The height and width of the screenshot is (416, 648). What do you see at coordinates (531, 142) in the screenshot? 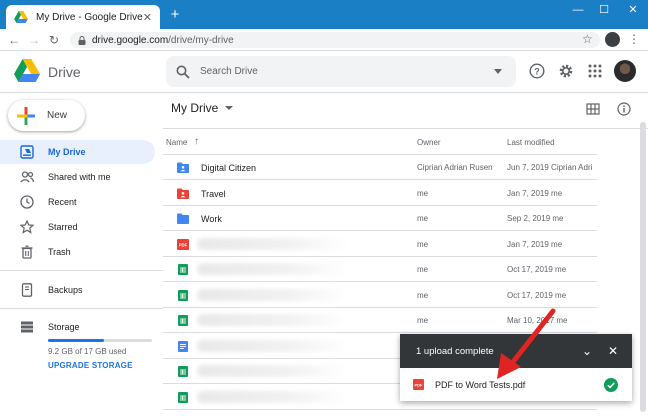
I see `column-header-modified: Last modified` at bounding box center [531, 142].